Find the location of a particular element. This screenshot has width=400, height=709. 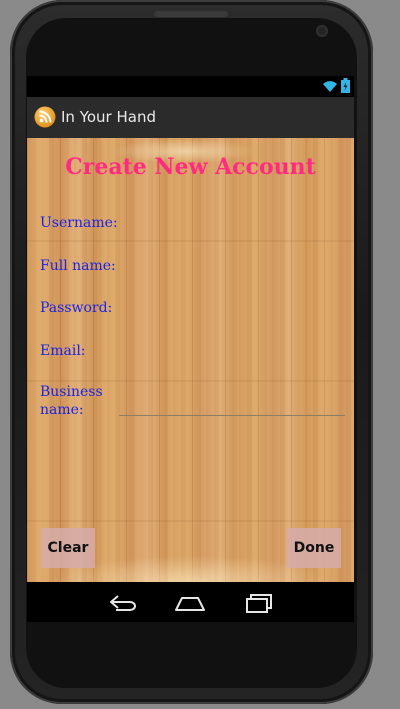

form-title: Create New Account is located at coordinates (190, 167).